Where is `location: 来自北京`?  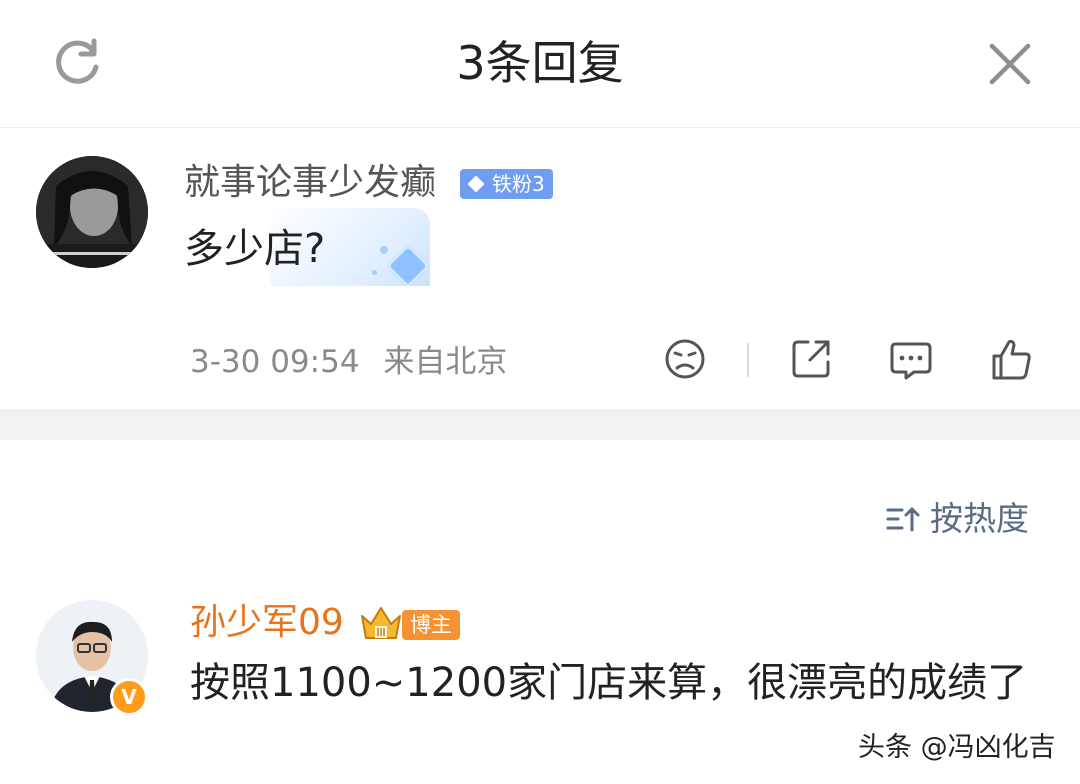 location: 来自北京 is located at coordinates (445, 362).